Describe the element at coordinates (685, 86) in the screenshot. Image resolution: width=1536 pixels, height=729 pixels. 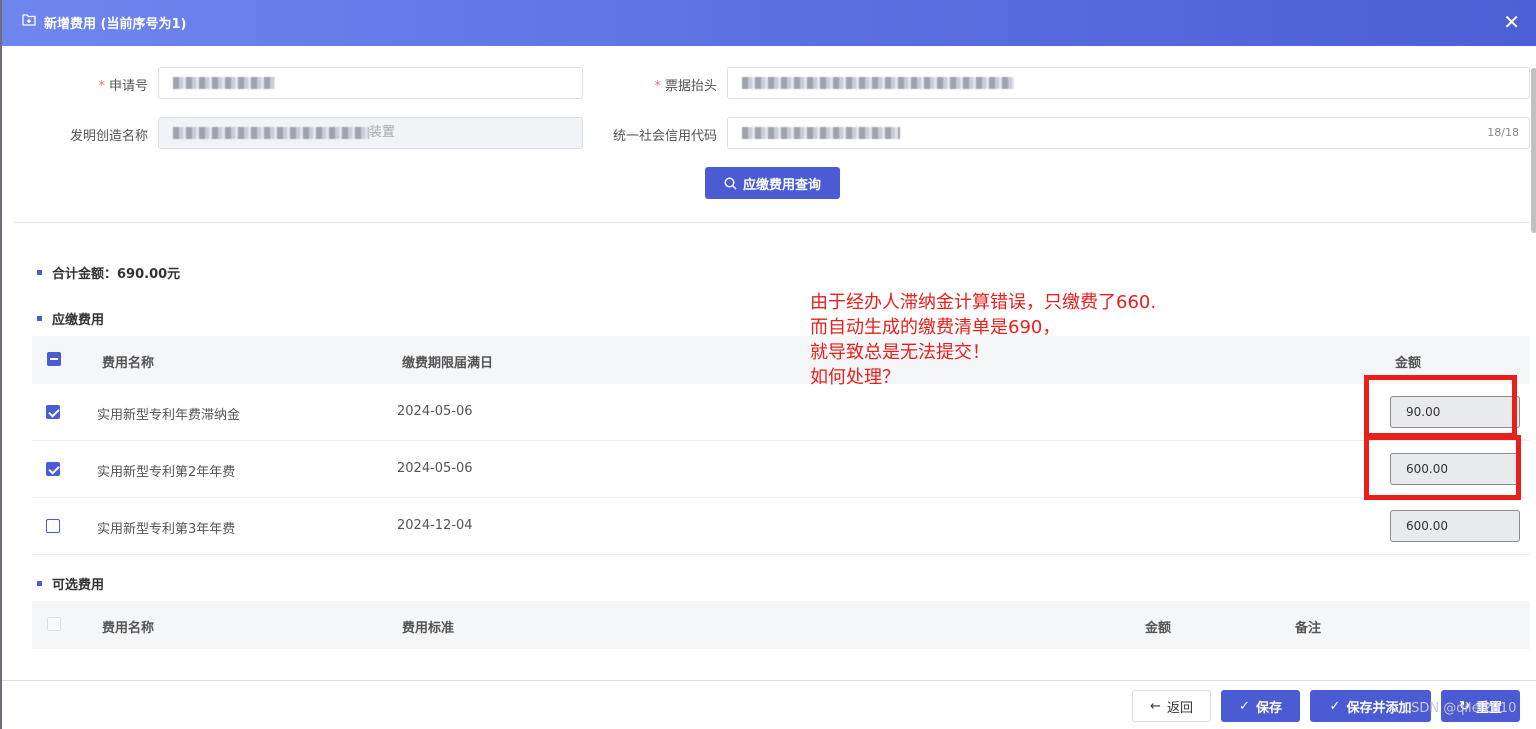
I see `invoice-title-label: * 票据抬头` at that location.